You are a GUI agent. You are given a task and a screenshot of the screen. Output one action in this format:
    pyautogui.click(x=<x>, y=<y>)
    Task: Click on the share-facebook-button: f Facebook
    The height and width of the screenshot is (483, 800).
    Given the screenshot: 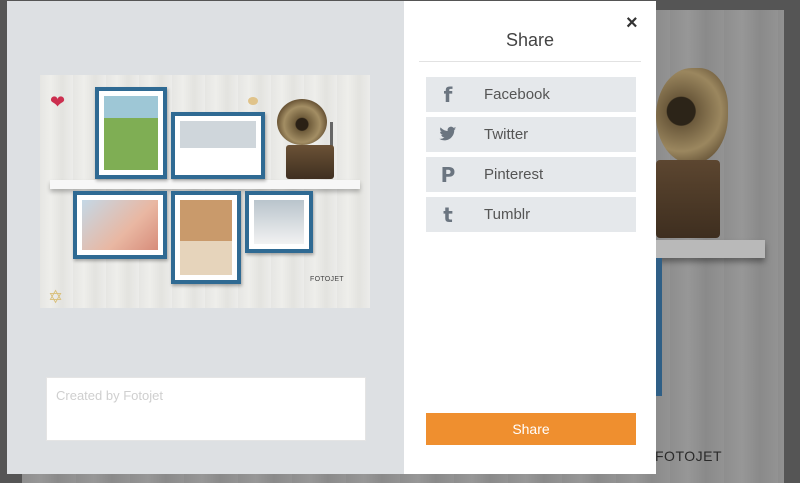 What is the action you would take?
    pyautogui.click(x=531, y=94)
    